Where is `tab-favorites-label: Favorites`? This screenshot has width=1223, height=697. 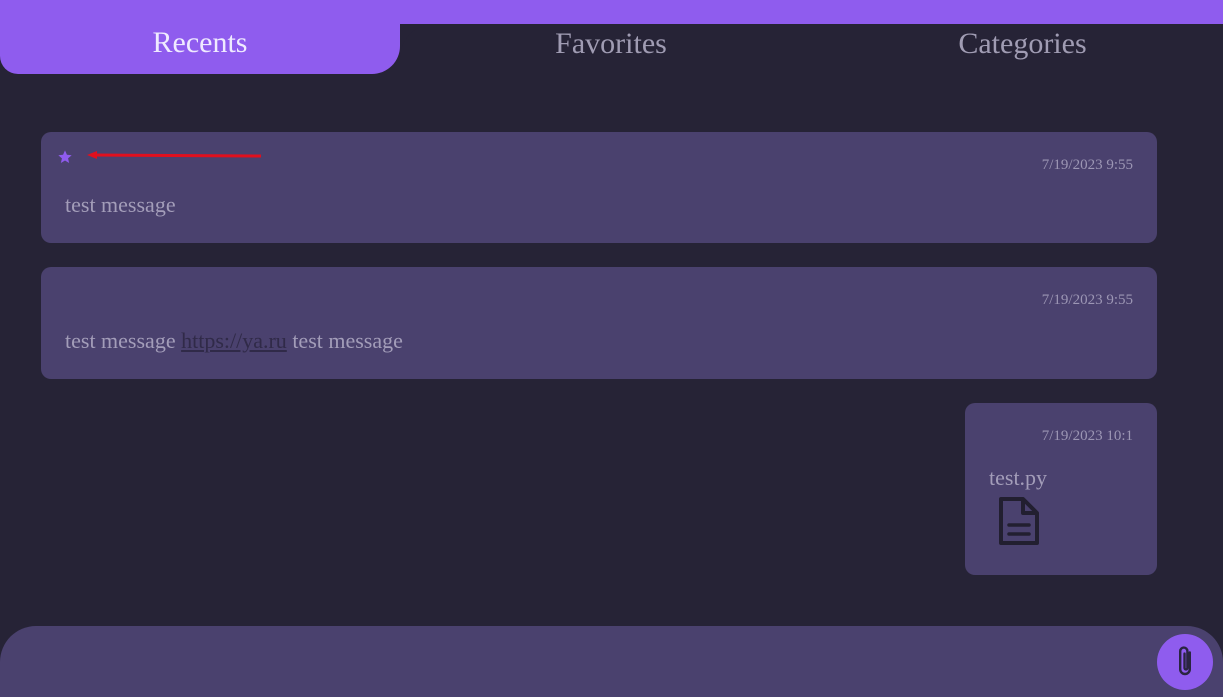
tab-favorites-label: Favorites is located at coordinates (611, 43).